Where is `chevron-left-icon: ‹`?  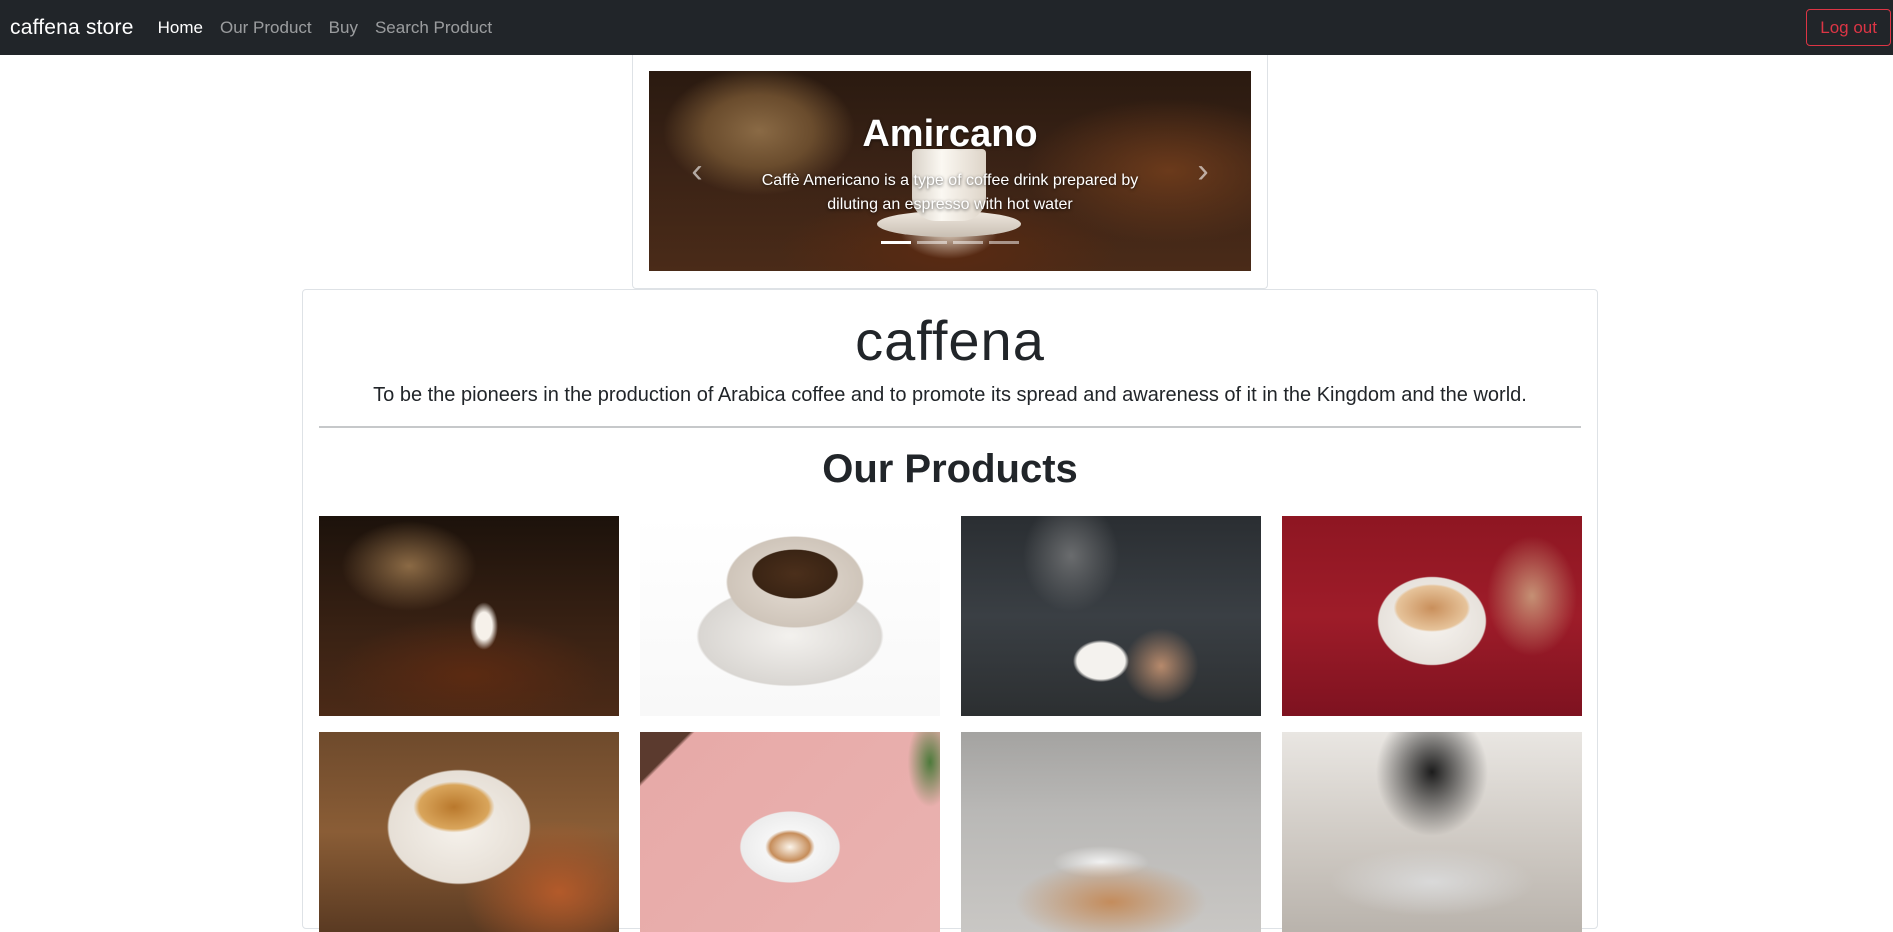 chevron-left-icon: ‹ is located at coordinates (697, 171).